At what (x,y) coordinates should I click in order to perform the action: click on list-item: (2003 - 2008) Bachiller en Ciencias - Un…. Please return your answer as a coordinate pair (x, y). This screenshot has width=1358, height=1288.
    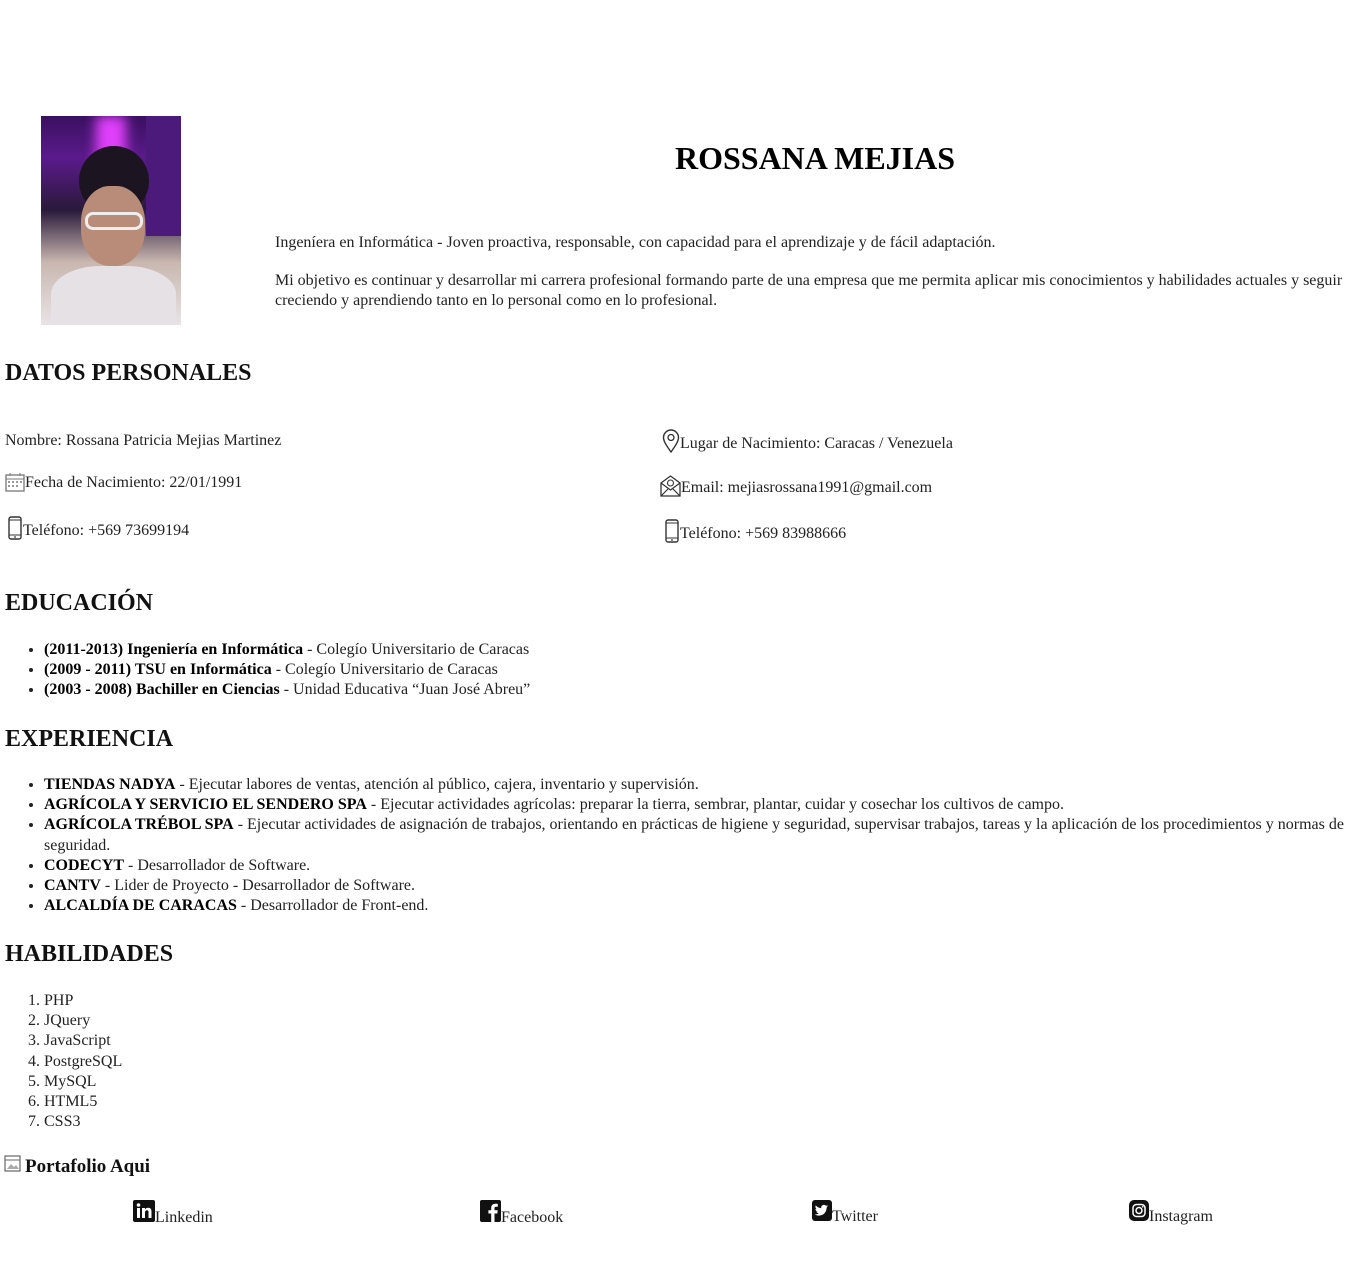
    Looking at the image, I should click on (287, 690).